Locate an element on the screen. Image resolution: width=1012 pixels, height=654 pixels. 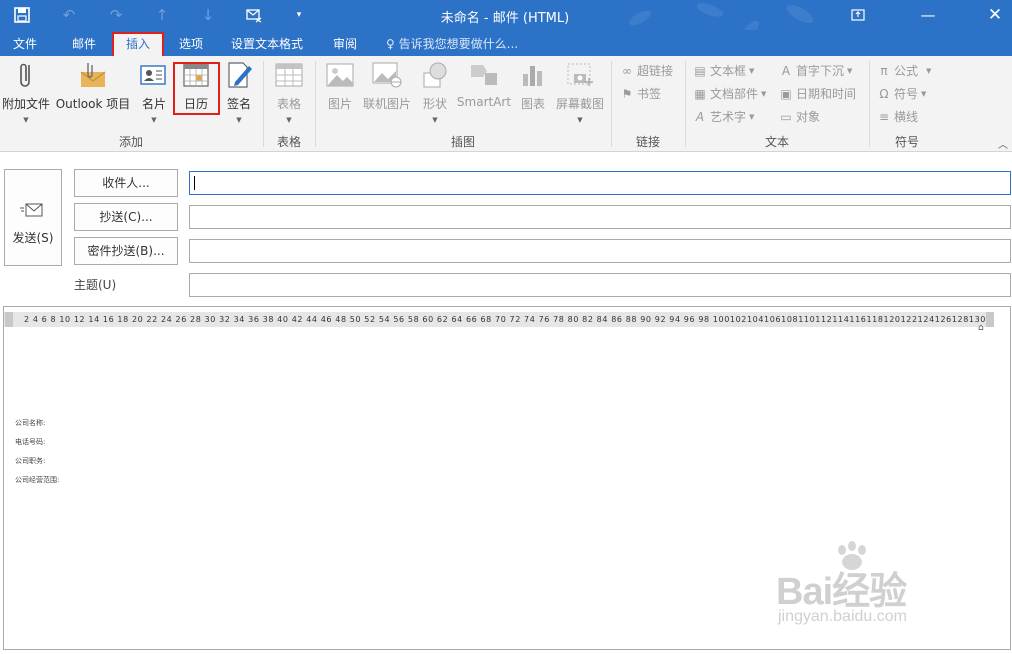
to-field is located at coordinates (600, 183).